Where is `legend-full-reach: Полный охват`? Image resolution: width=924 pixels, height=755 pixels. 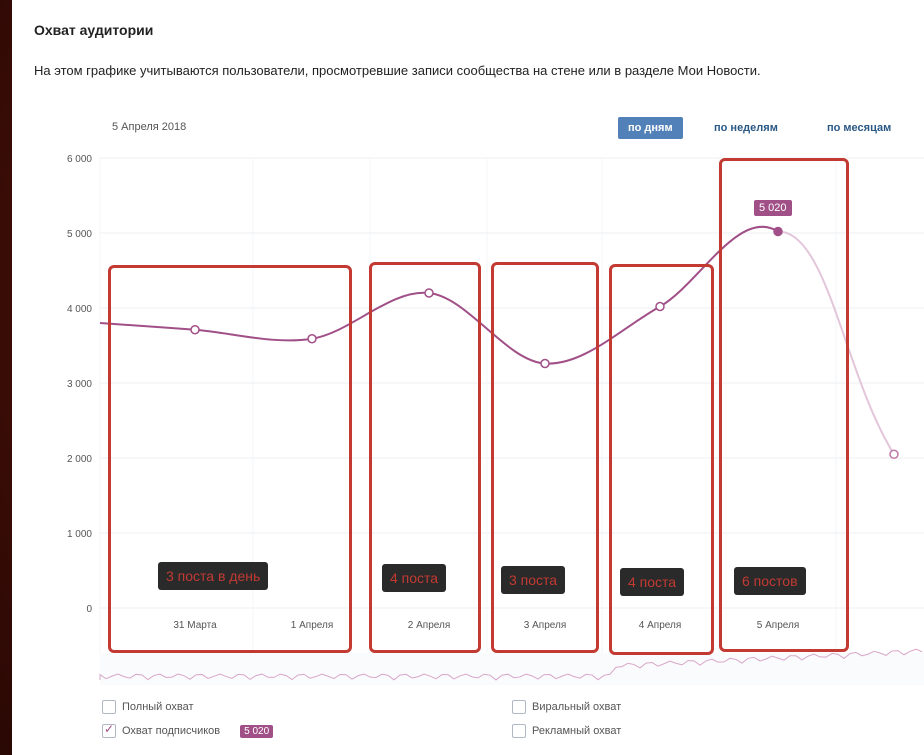 legend-full-reach: Полный охват is located at coordinates (148, 707).